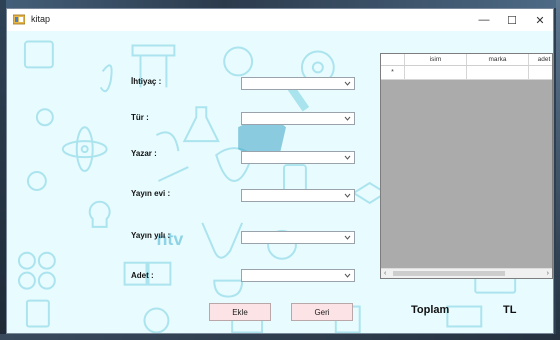  Describe the element at coordinates (144, 153) in the screenshot. I see `label-yazar: Yazar :` at that location.